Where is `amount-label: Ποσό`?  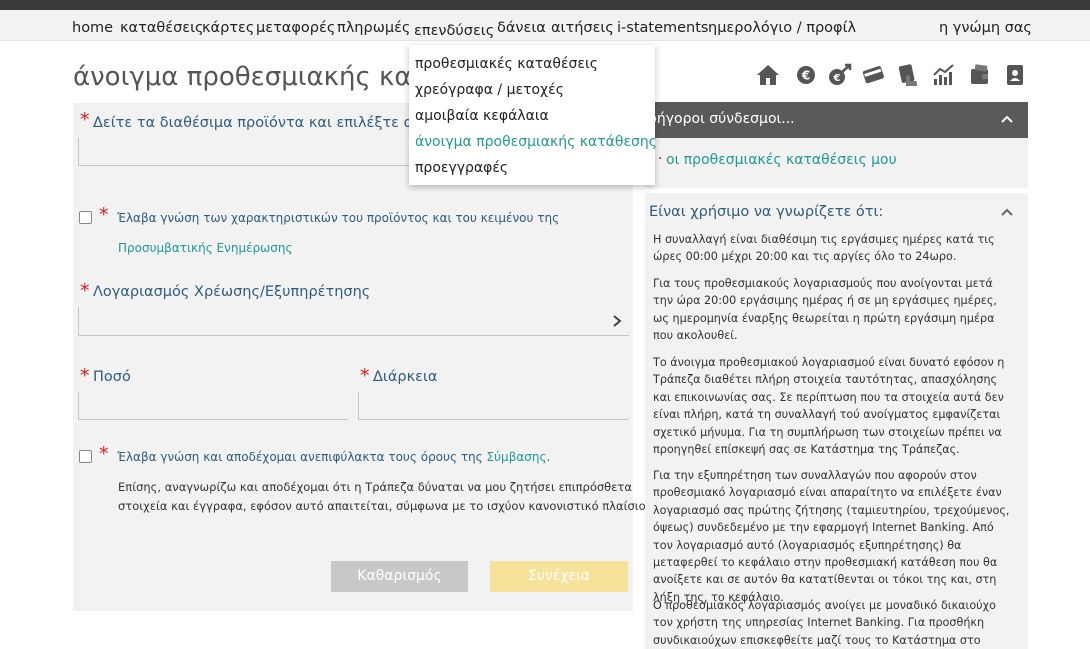
amount-label: Ποσό is located at coordinates (112, 377).